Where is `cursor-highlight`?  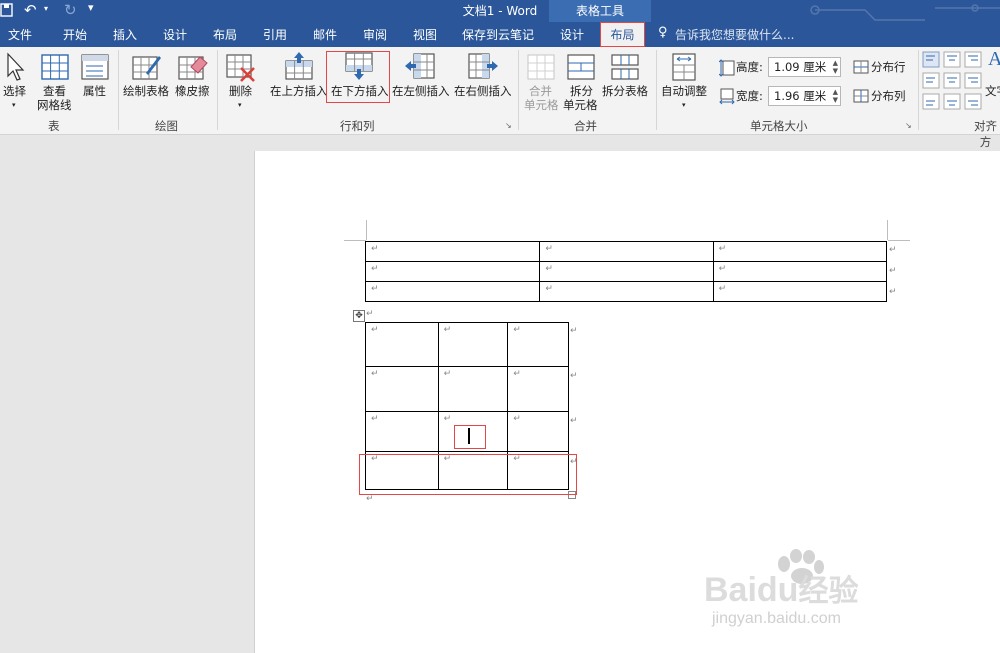 cursor-highlight is located at coordinates (470, 437).